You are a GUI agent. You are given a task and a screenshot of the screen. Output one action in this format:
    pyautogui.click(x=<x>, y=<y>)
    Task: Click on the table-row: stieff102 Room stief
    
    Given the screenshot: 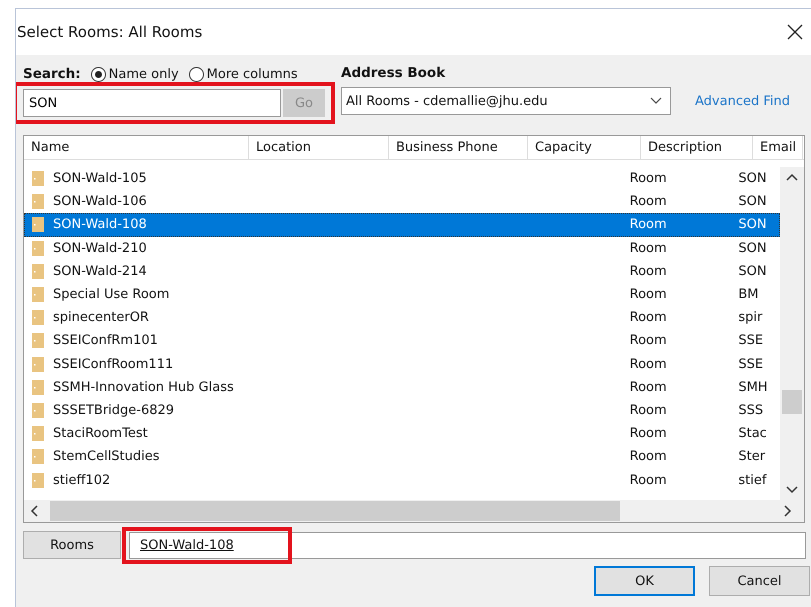 What is the action you would take?
    pyautogui.click(x=402, y=480)
    